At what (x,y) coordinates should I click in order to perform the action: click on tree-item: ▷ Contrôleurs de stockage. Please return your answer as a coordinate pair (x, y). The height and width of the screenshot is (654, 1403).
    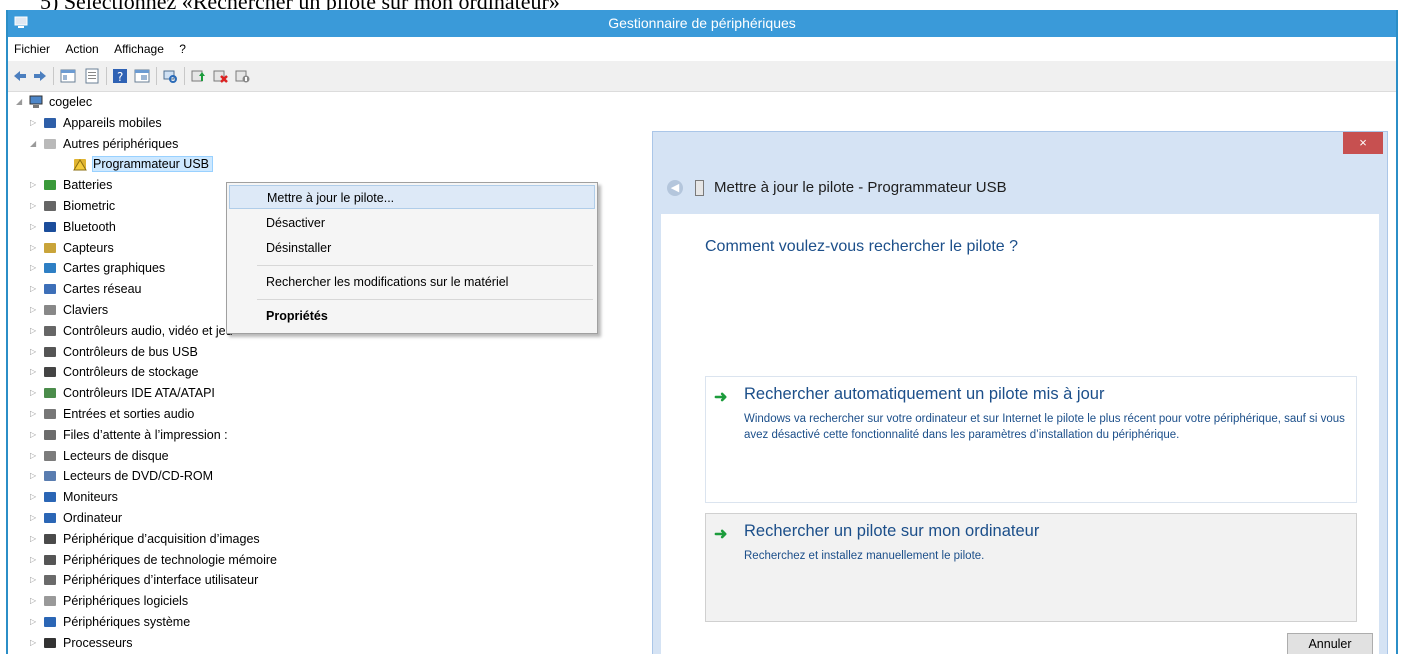
    Looking at the image, I should click on (114, 372).